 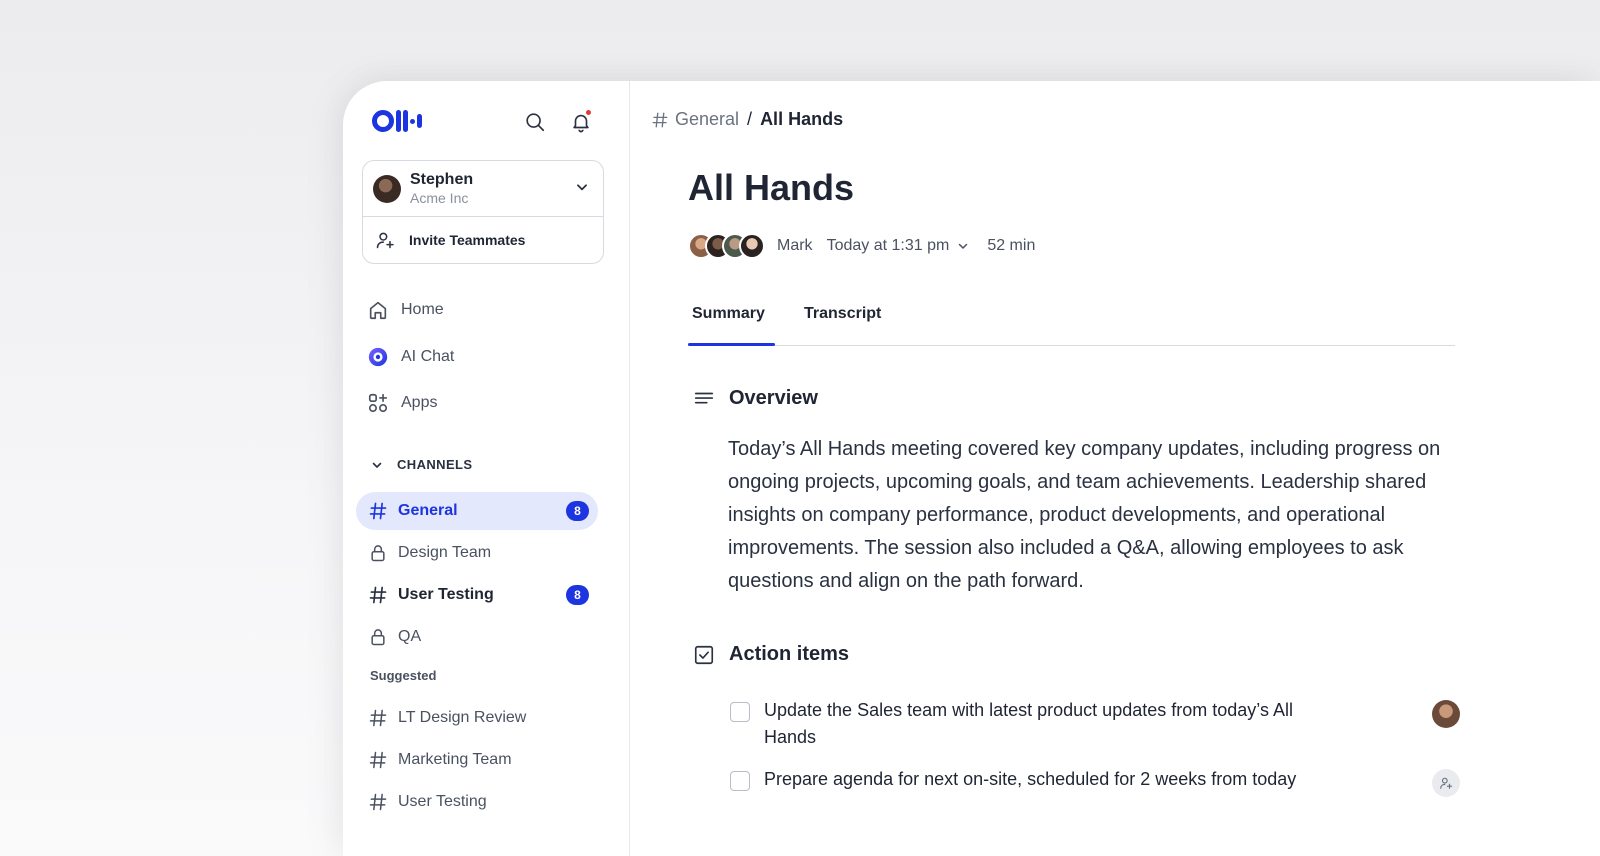 What do you see at coordinates (704, 397) in the screenshot?
I see `text-lines-icon` at bounding box center [704, 397].